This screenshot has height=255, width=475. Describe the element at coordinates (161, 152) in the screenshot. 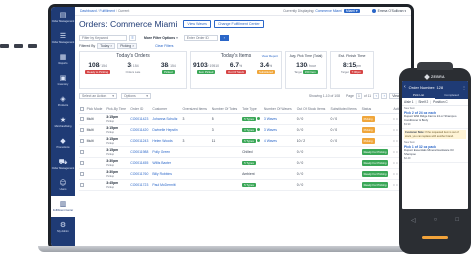

I see `customer-link: Polly Green` at that location.